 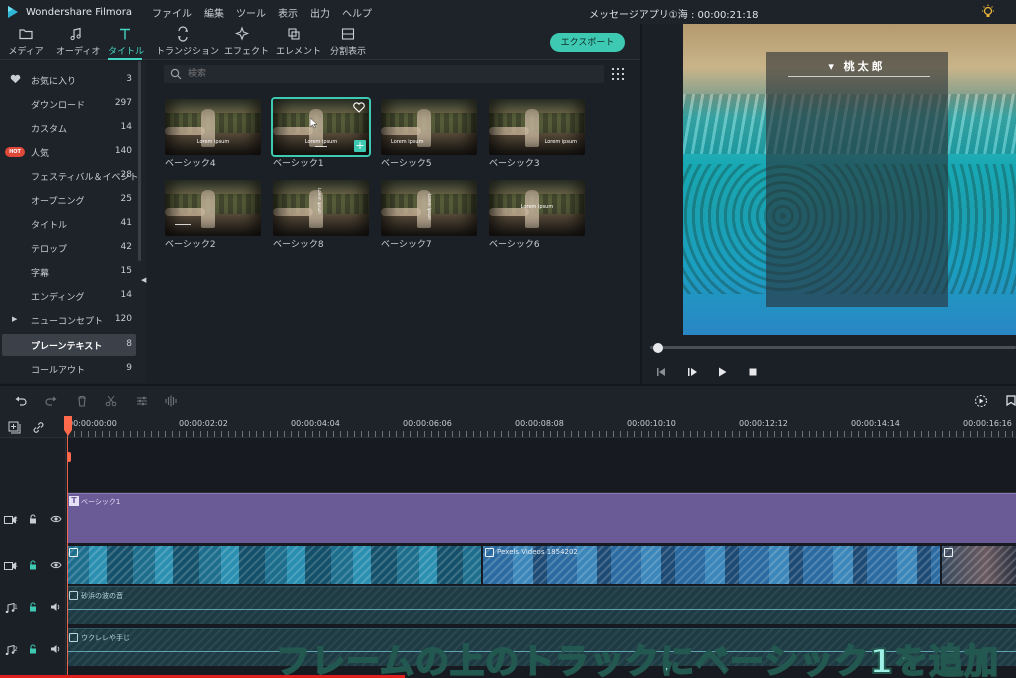 I want to click on category-ending: エンディング 14, so click(x=69, y=296).